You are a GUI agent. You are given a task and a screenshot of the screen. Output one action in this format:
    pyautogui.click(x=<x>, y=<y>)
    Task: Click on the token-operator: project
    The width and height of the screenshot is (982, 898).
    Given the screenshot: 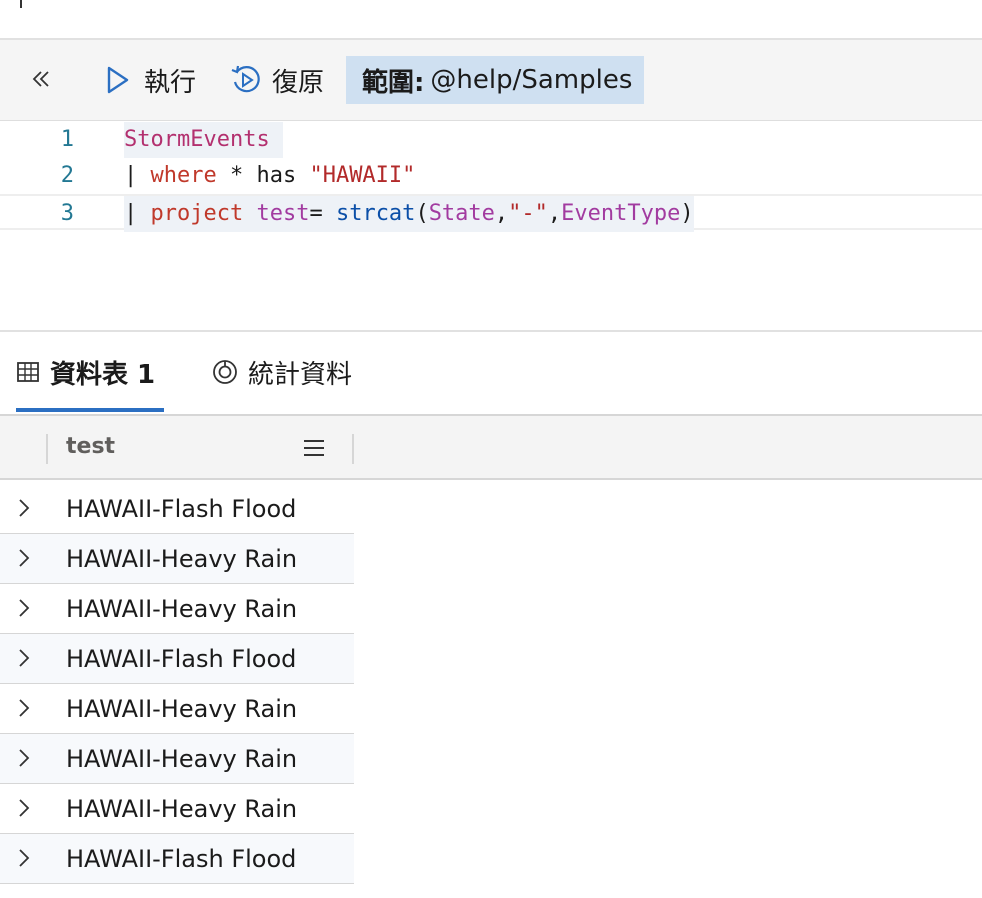 What is the action you would take?
    pyautogui.click(x=197, y=213)
    